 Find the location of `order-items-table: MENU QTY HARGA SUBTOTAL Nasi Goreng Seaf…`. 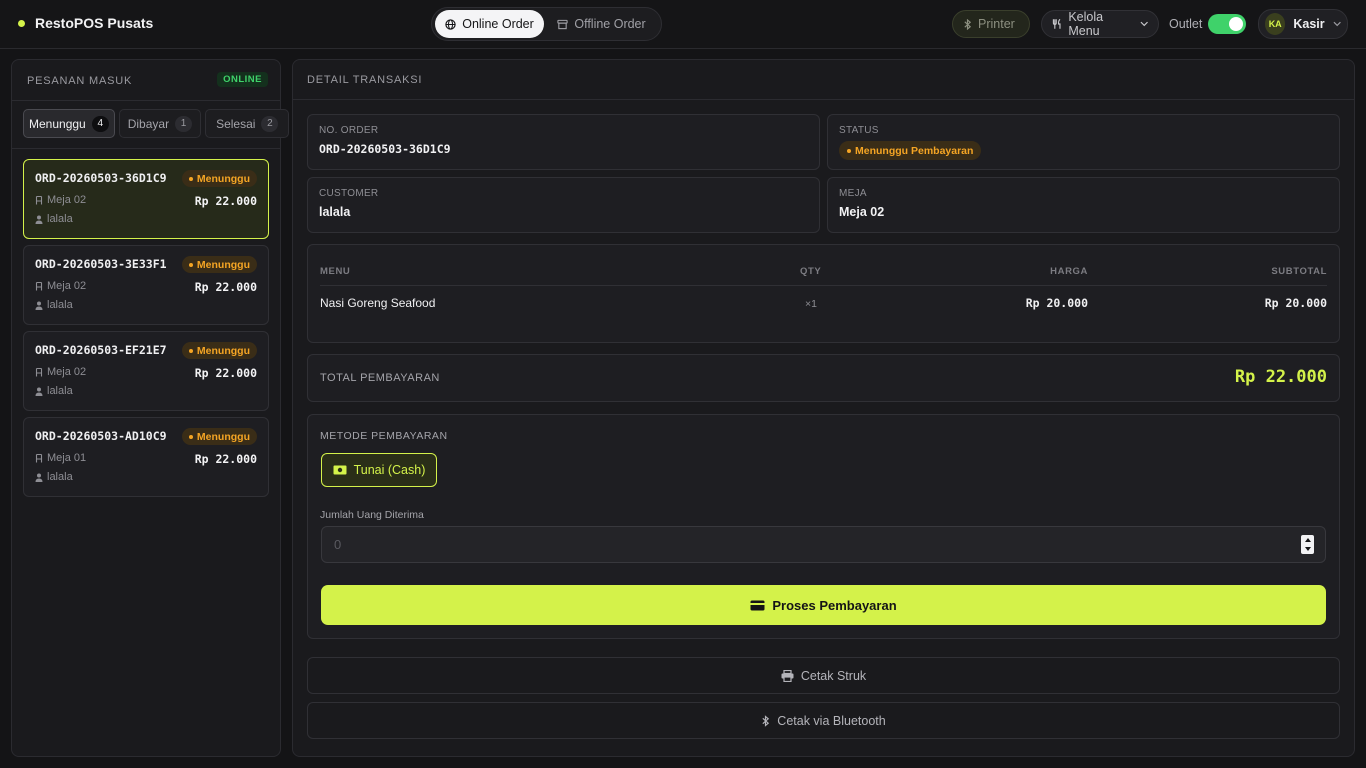

order-items-table: MENU QTY HARGA SUBTOTAL Nasi Goreng Seaf… is located at coordinates (823, 293).